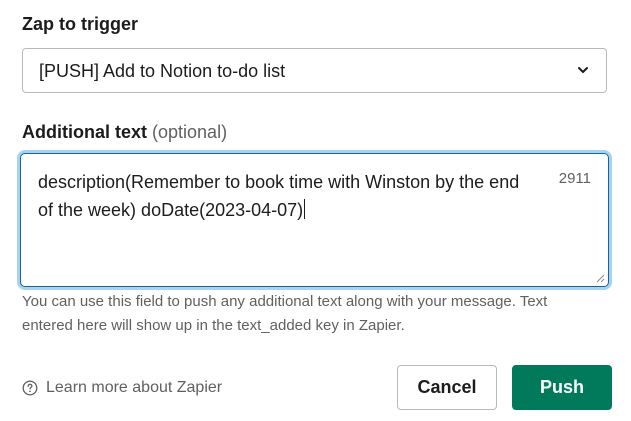 This screenshot has height=421, width=631. What do you see at coordinates (562, 387) in the screenshot?
I see `push-button: Push` at bounding box center [562, 387].